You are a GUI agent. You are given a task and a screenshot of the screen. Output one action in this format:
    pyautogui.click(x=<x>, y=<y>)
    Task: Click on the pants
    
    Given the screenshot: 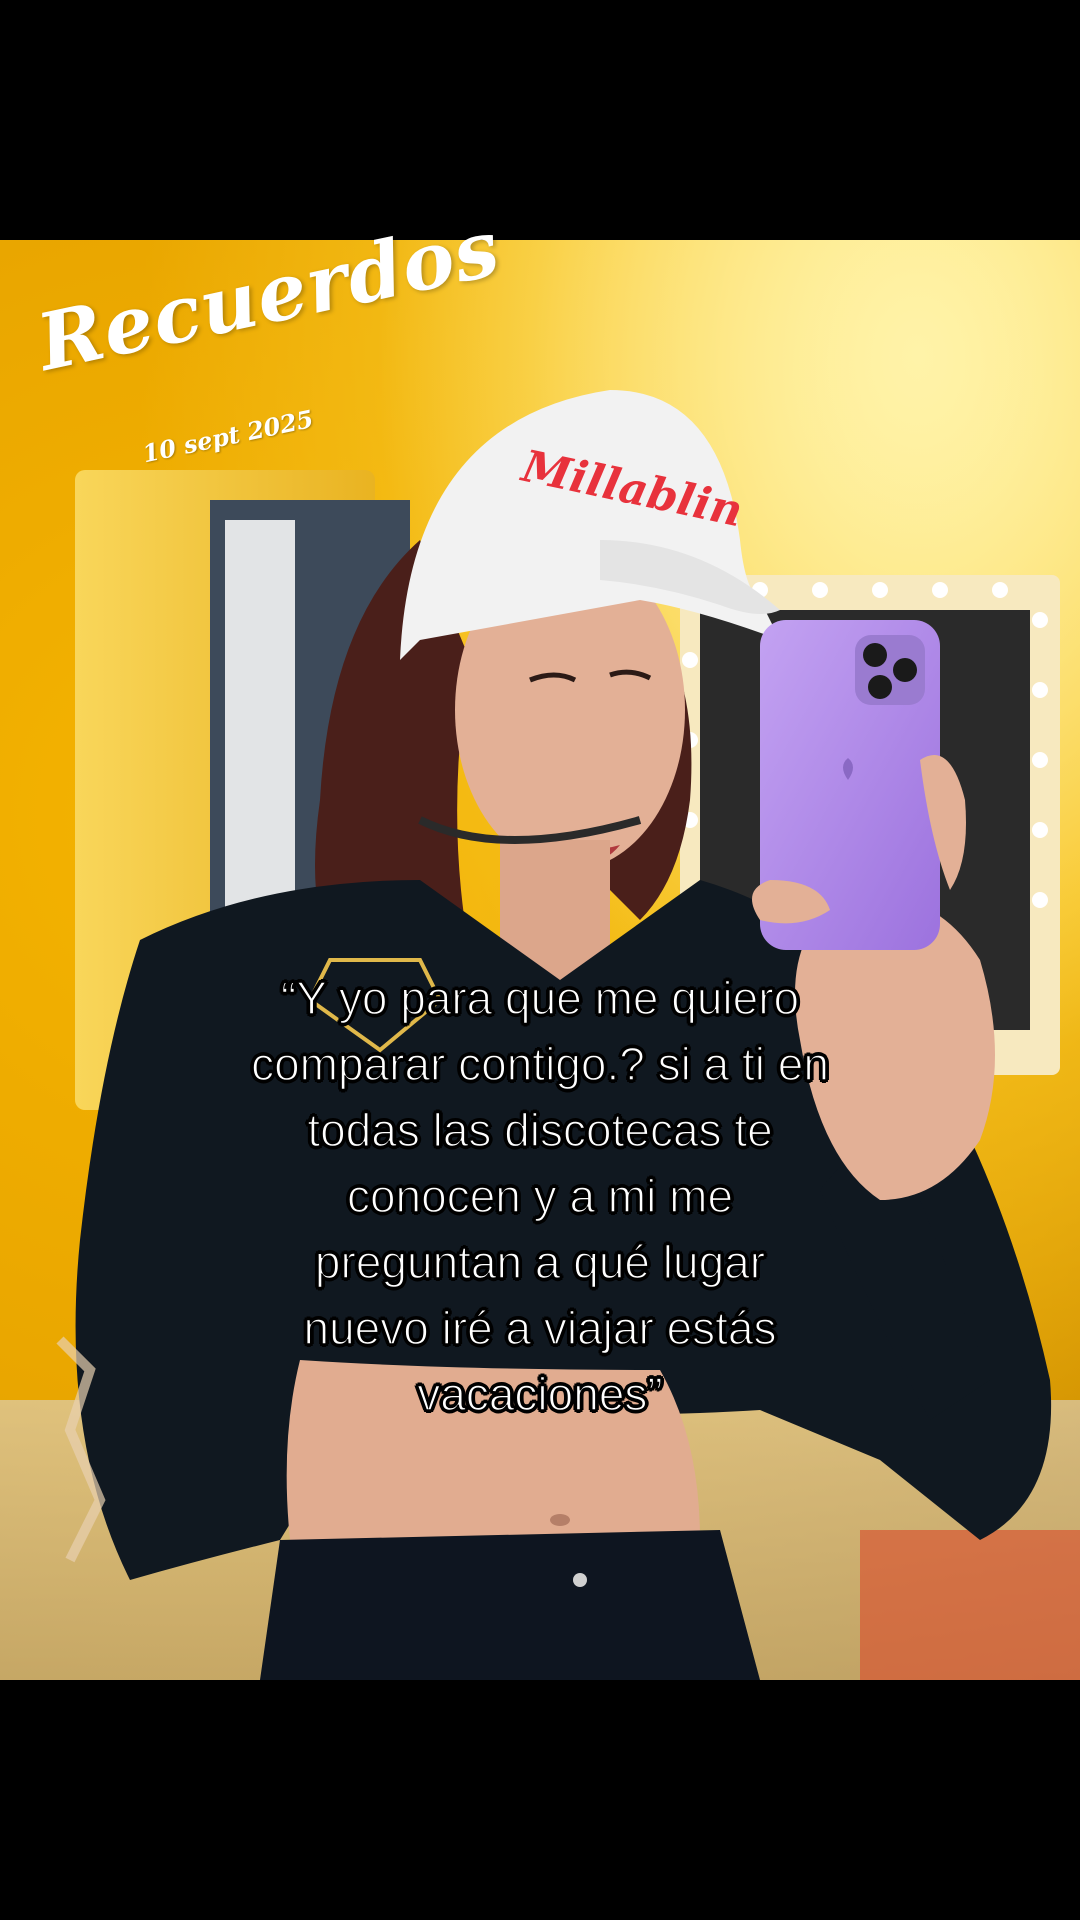 What is the action you would take?
    pyautogui.click(x=510, y=1605)
    